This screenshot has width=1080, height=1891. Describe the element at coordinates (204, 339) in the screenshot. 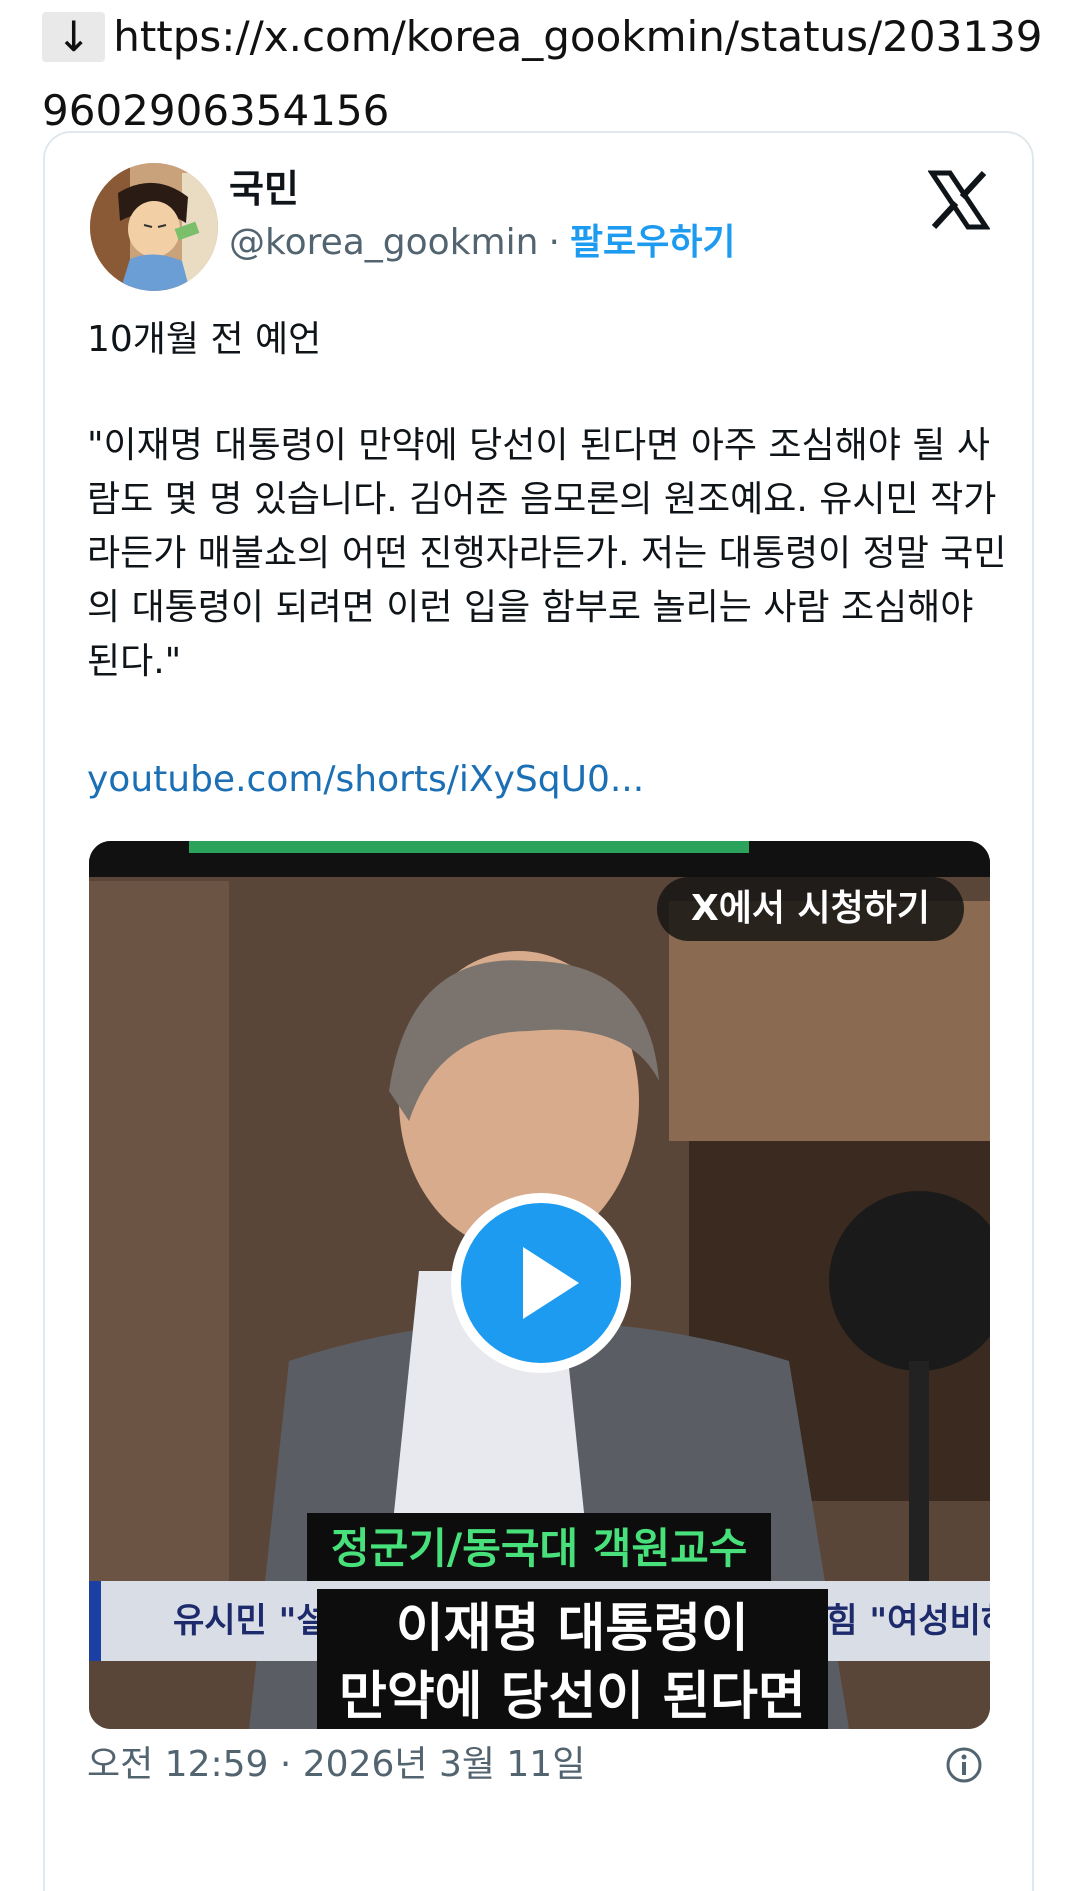

I see `tweet-text-line1: 10개월 전 예언` at that location.